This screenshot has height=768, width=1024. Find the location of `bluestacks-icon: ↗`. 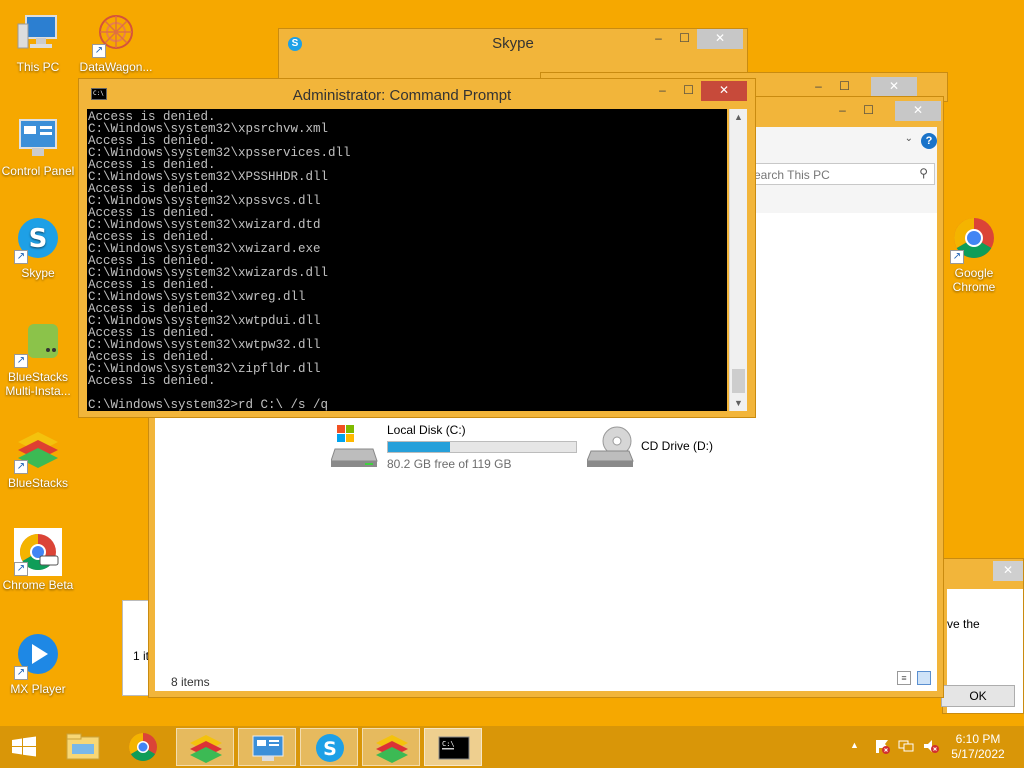

bluestacks-icon: ↗ is located at coordinates (38, 450).